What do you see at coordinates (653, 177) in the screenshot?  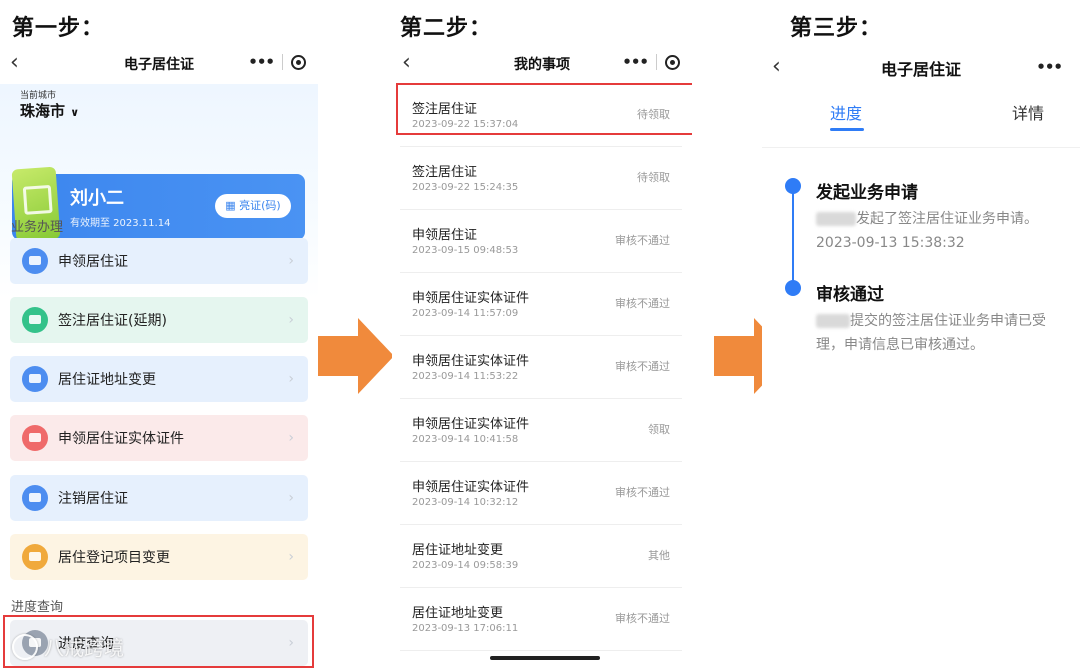 I see `item-status: 待领取` at bounding box center [653, 177].